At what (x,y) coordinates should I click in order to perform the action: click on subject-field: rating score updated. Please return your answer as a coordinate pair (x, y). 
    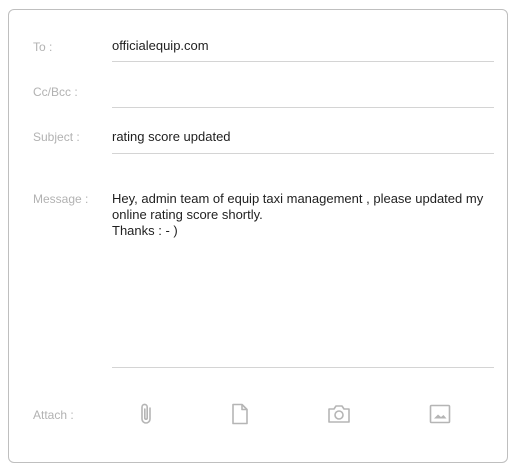
    Looking at the image, I should click on (303, 141).